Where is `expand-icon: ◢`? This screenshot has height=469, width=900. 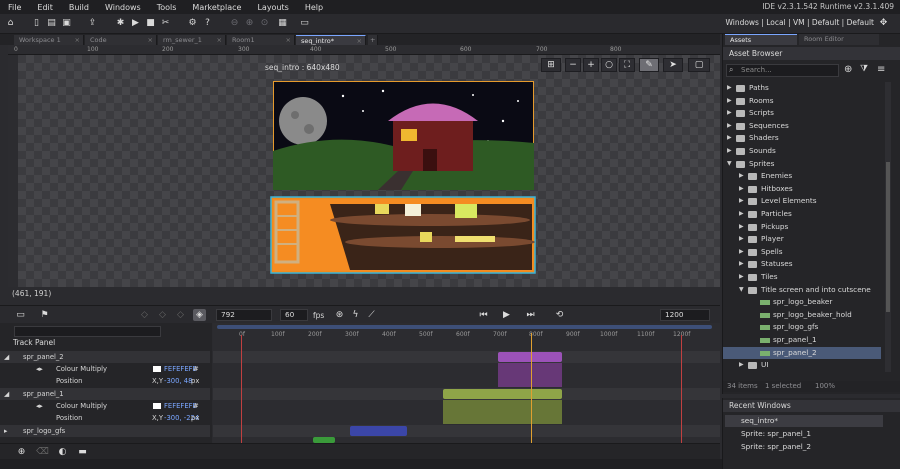
expand-icon: ◢ is located at coordinates (6, 357).